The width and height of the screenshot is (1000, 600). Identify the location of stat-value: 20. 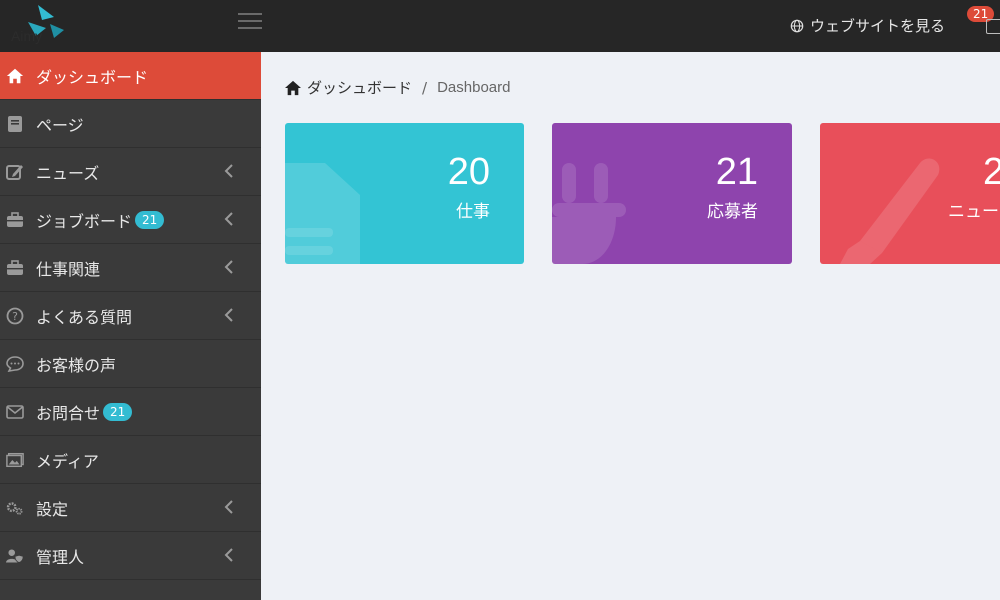
(468, 172).